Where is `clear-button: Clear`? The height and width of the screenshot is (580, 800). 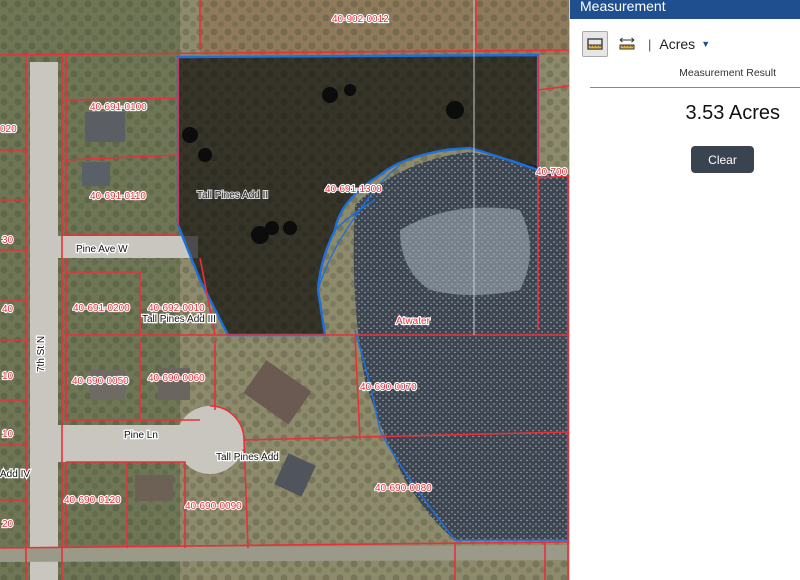
clear-button: Clear is located at coordinates (722, 159).